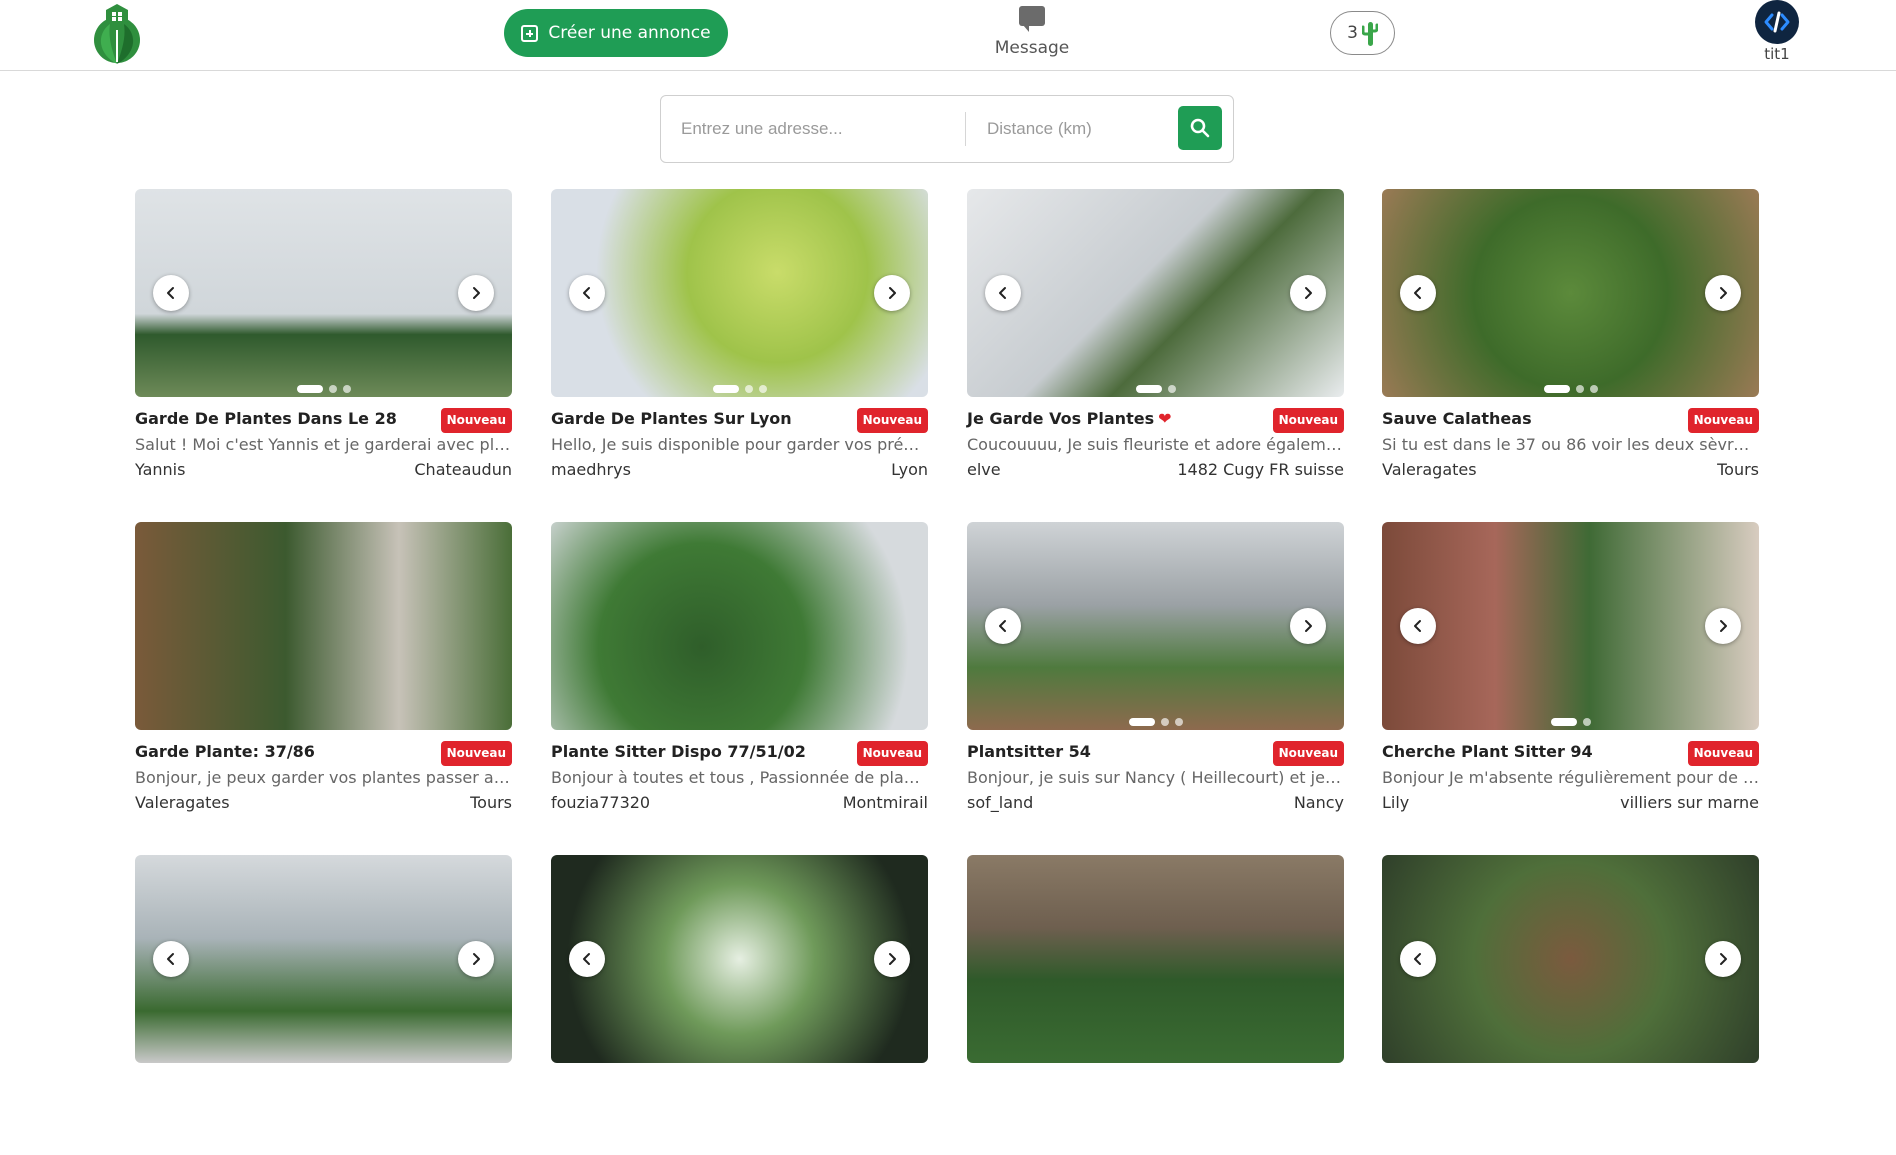 This screenshot has height=1155, width=1896. What do you see at coordinates (616, 33) in the screenshot?
I see `create-listing-button: Créer une annonce` at bounding box center [616, 33].